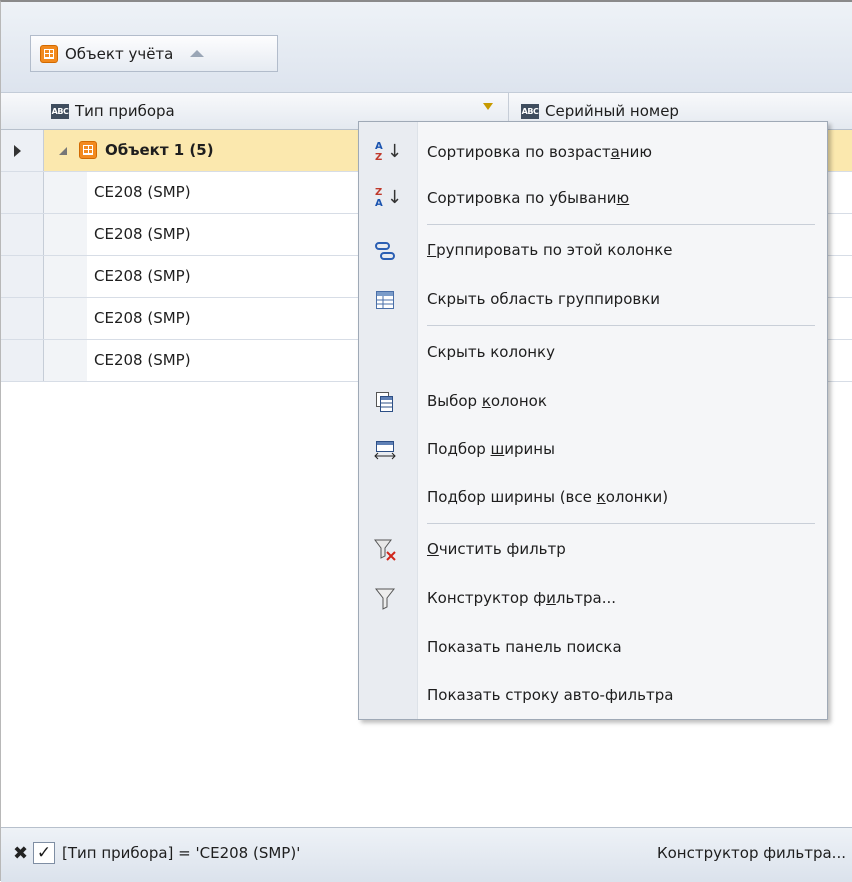 Image resolution: width=852 pixels, height=882 pixels. What do you see at coordinates (197, 53) in the screenshot?
I see `sort-ascending-indicator-icon` at bounding box center [197, 53].